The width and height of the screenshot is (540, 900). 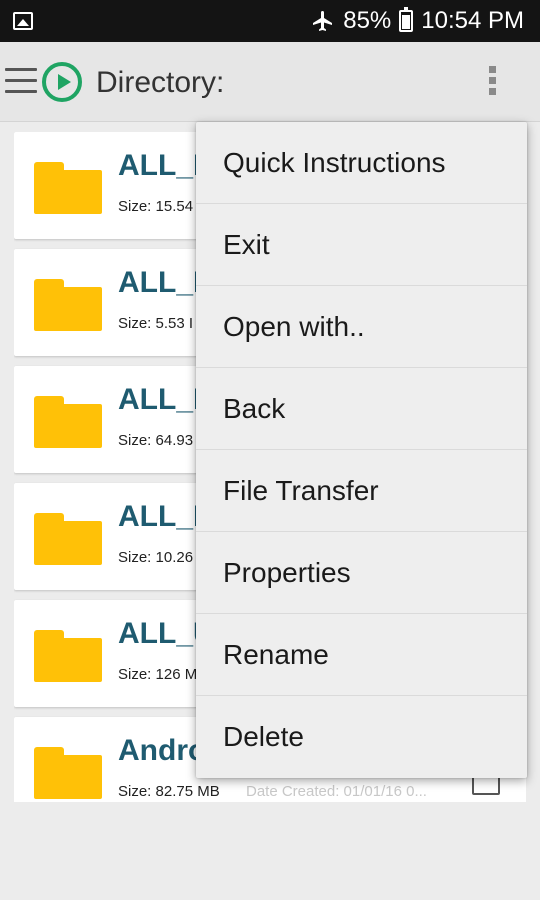 What do you see at coordinates (254, 408) in the screenshot?
I see `menu-item-label: Back` at bounding box center [254, 408].